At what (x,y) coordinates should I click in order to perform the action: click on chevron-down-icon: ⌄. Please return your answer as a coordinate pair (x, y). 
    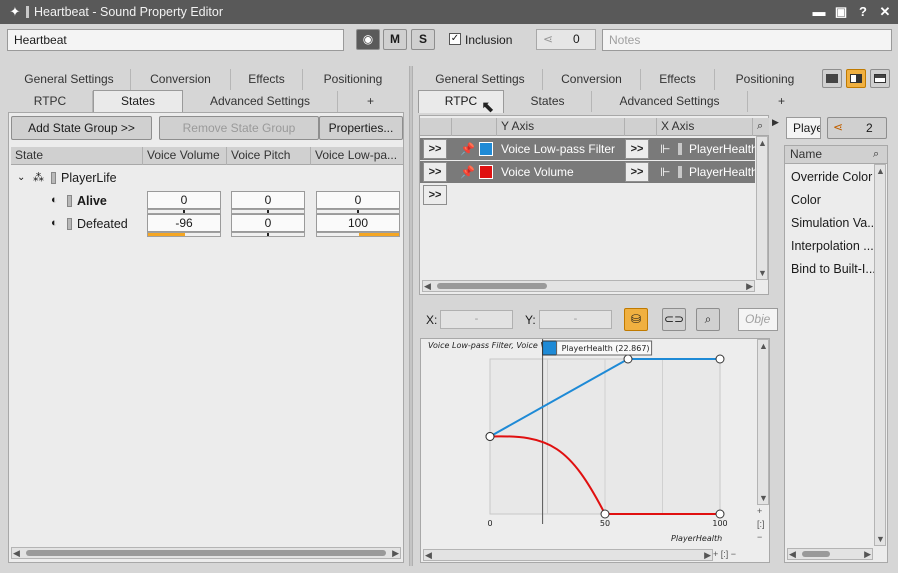
    Looking at the image, I should click on (21, 177).